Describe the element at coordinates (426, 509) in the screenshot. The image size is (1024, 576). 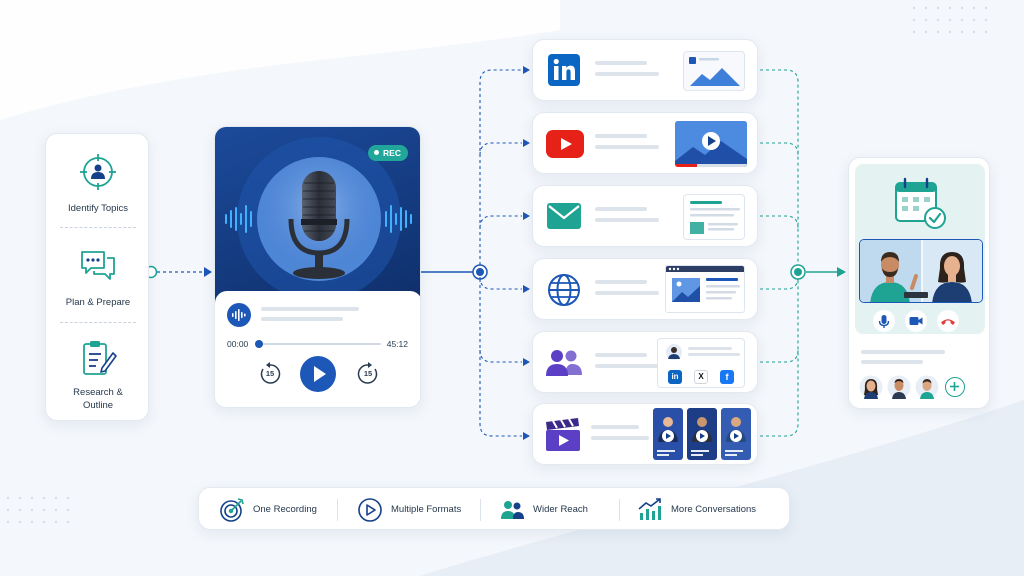
I see `benefit-label: Multiple Formats` at that location.